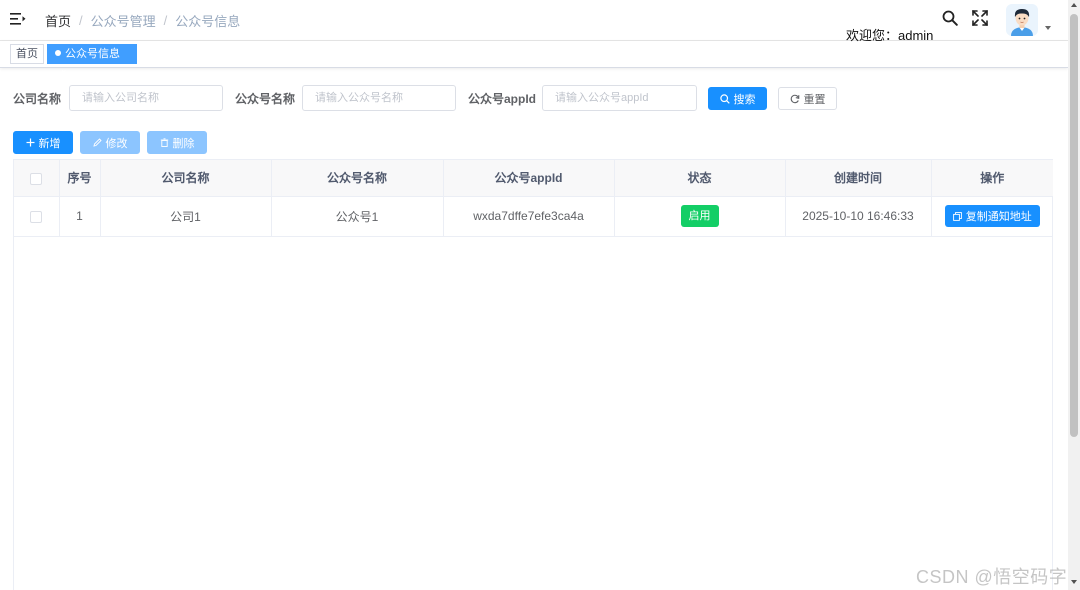  Describe the element at coordinates (265, 99) in the screenshot. I see `account-name-label: 公众号名称` at that location.